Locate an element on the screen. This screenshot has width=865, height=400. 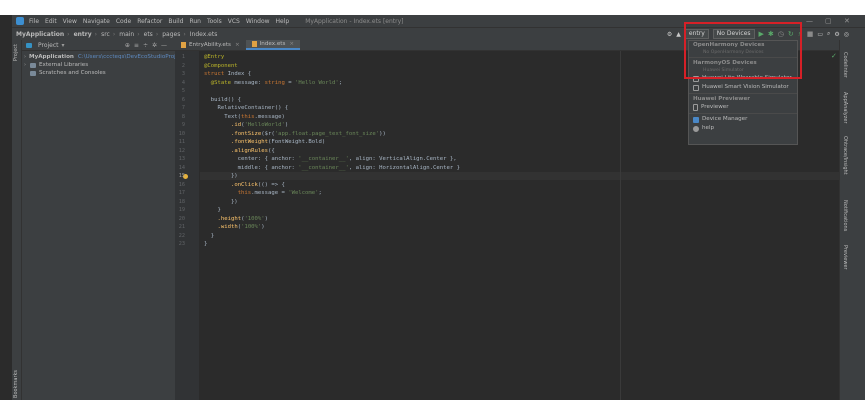
breadcrumb-main: main is located at coordinates (126, 34).